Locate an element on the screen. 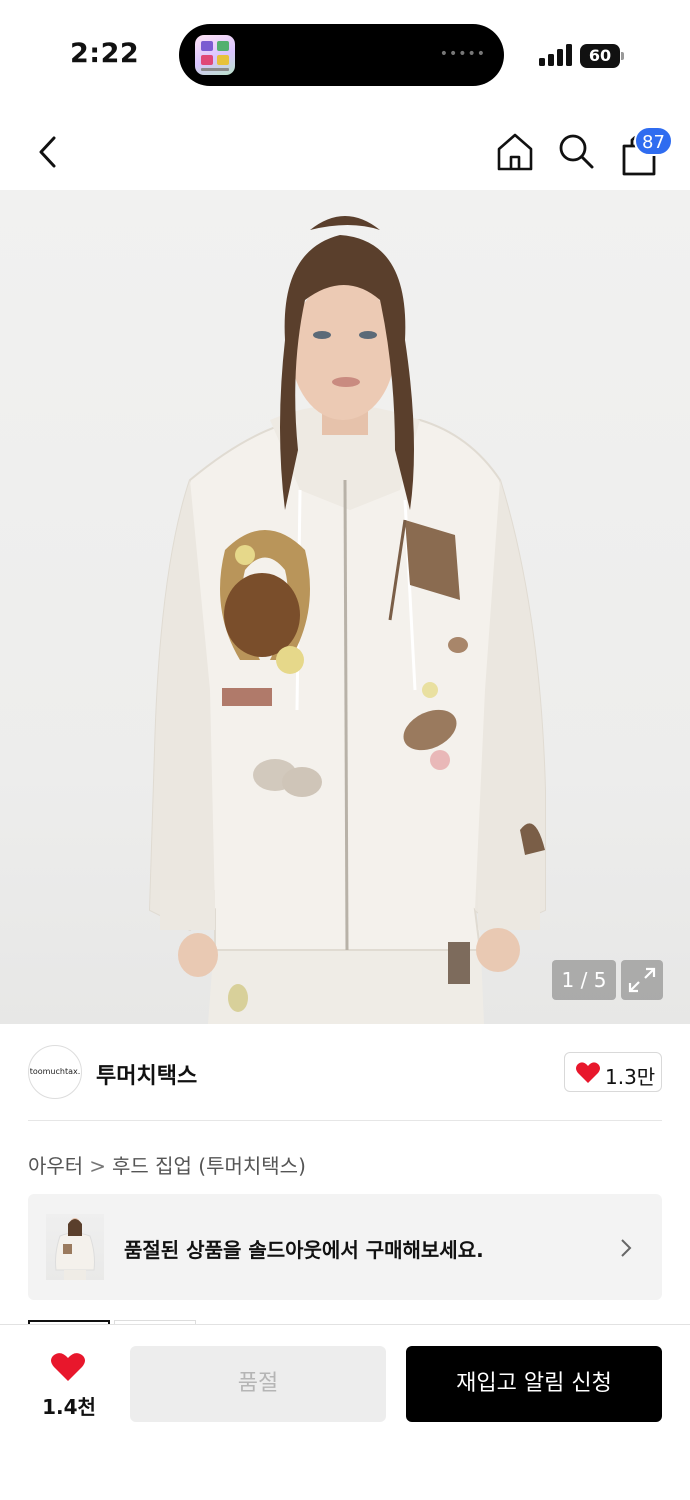  wishlist-count: 1.4천 is located at coordinates (69, 1407).